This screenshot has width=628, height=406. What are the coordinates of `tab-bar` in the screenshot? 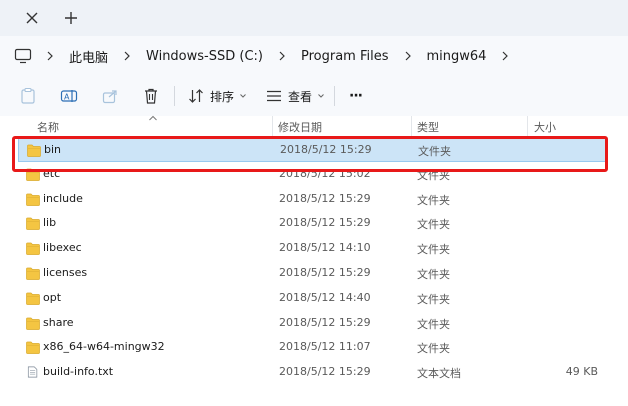 It's located at (314, 18).